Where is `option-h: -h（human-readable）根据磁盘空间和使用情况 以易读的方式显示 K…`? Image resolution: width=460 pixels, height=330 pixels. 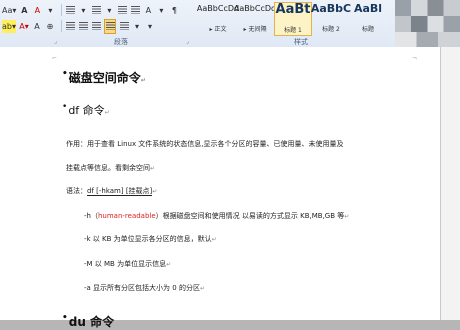 option-h: -h（human-readable）根据磁盘空间和使用情况 以易读的方式显示 K… is located at coordinates (216, 216).